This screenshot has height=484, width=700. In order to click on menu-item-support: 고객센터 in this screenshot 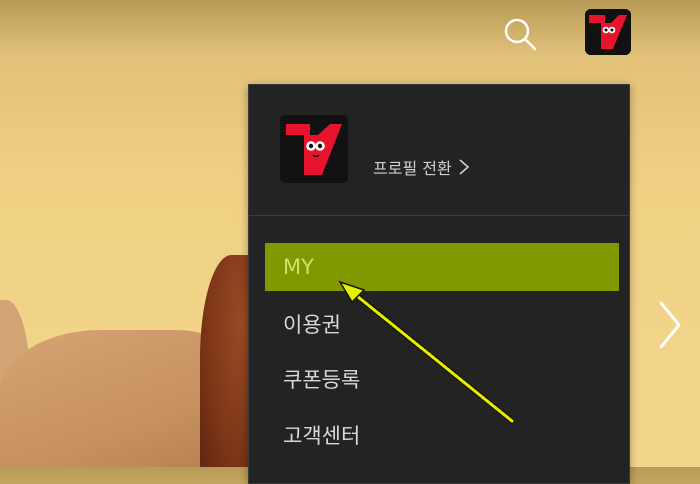, I will do `click(442, 435)`.